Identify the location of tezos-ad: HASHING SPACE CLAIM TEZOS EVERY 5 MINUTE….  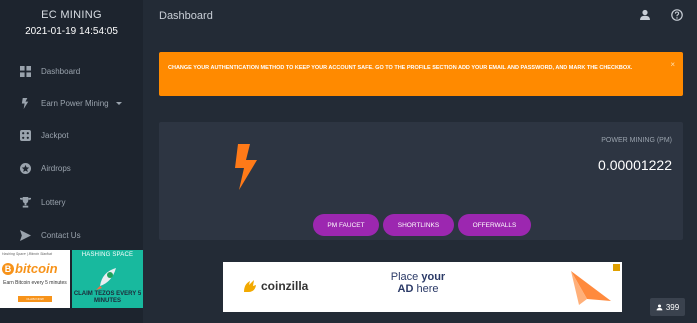
(107, 279).